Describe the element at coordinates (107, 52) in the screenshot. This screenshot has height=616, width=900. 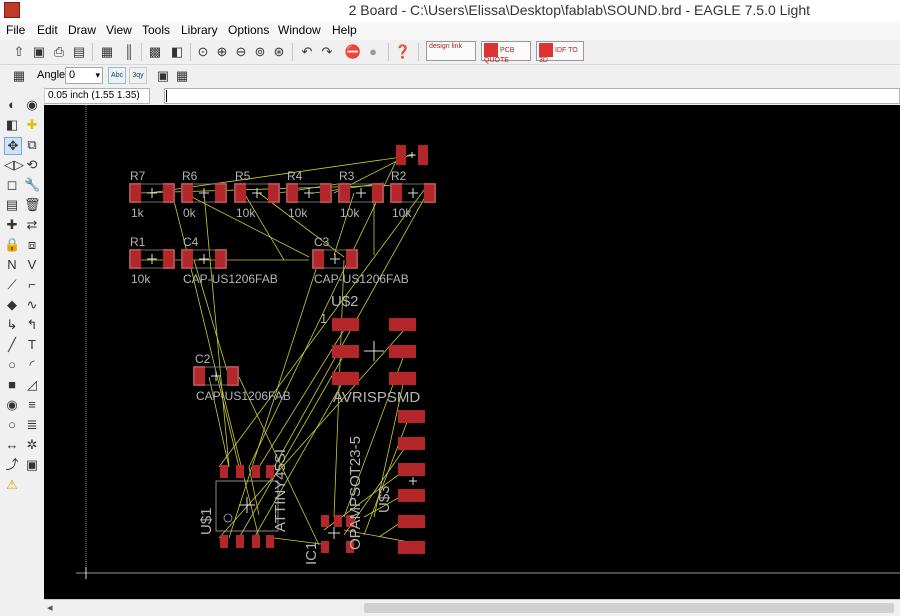
I see `layers-icon: ▦` at that location.